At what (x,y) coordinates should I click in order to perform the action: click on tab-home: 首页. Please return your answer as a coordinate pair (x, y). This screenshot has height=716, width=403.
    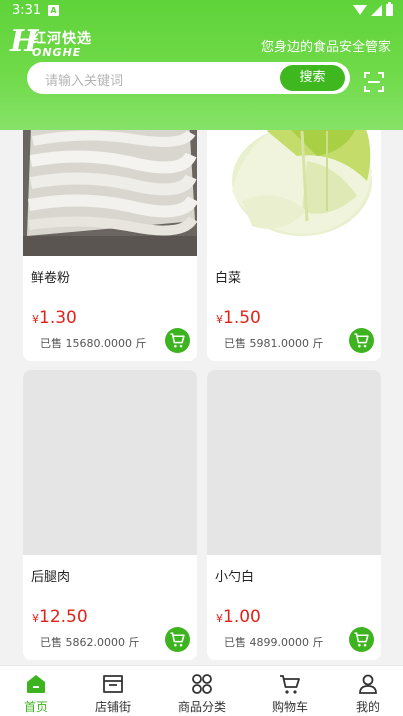
    Looking at the image, I should click on (38, 691).